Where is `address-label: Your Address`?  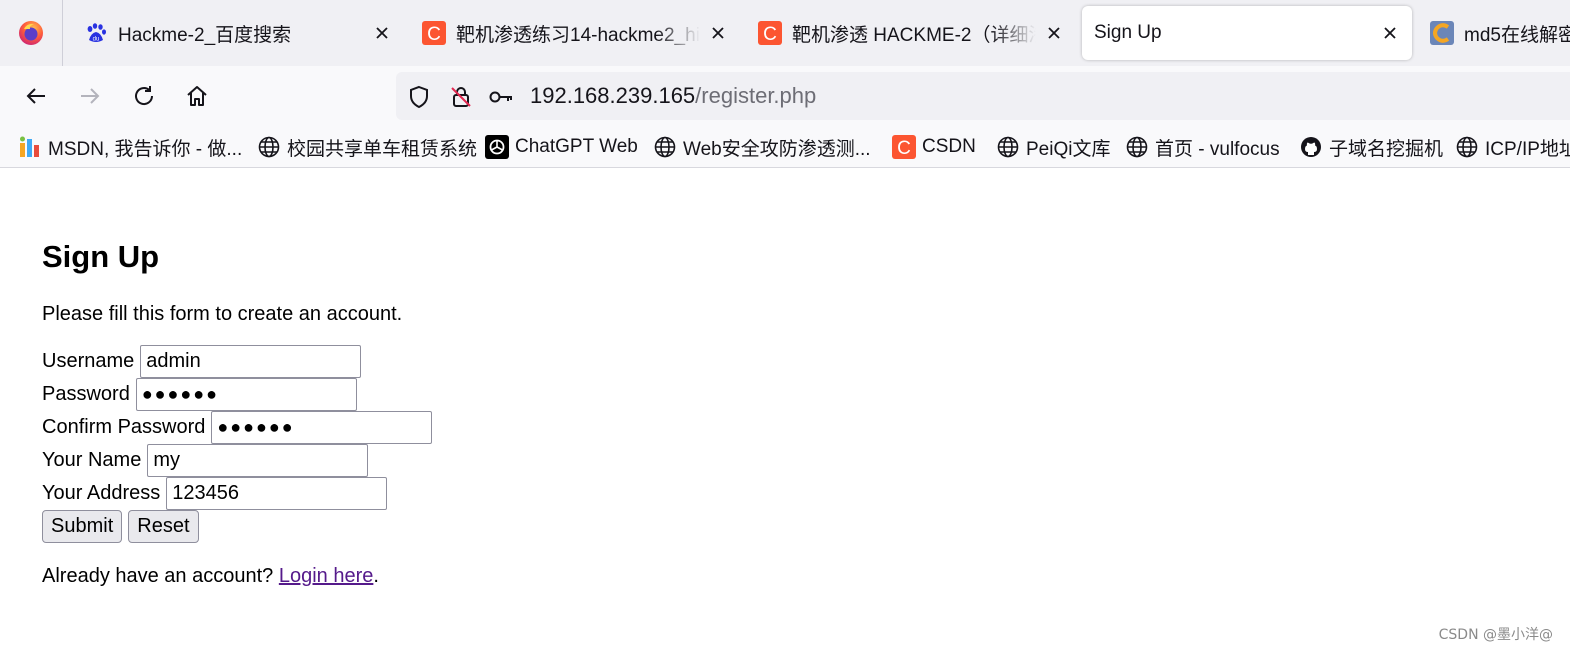
address-label: Your Address is located at coordinates (101, 493).